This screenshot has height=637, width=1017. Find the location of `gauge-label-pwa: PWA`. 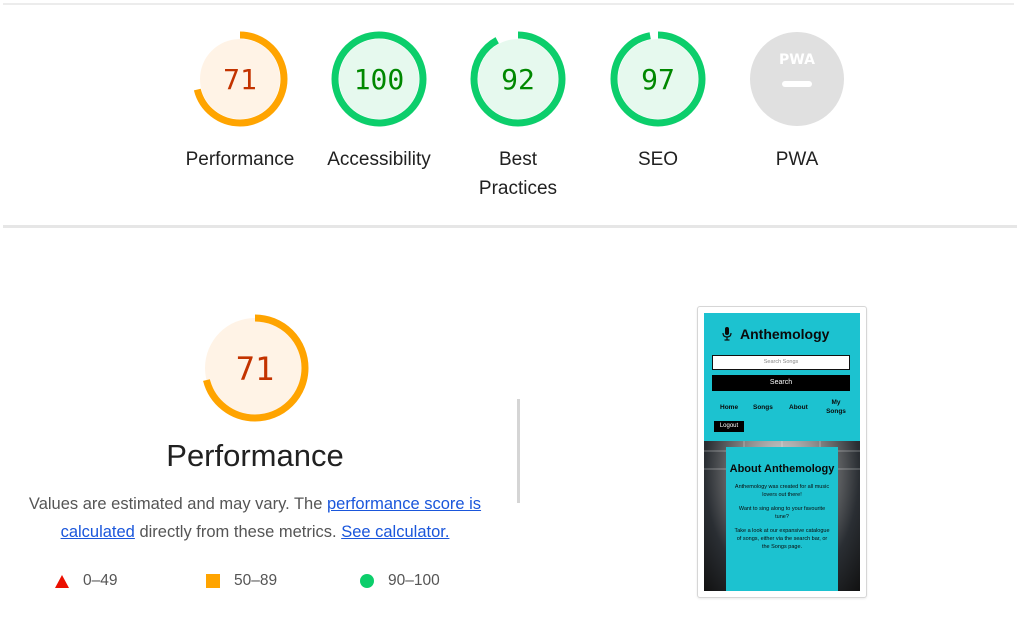

gauge-label-pwa: PWA is located at coordinates (797, 159).